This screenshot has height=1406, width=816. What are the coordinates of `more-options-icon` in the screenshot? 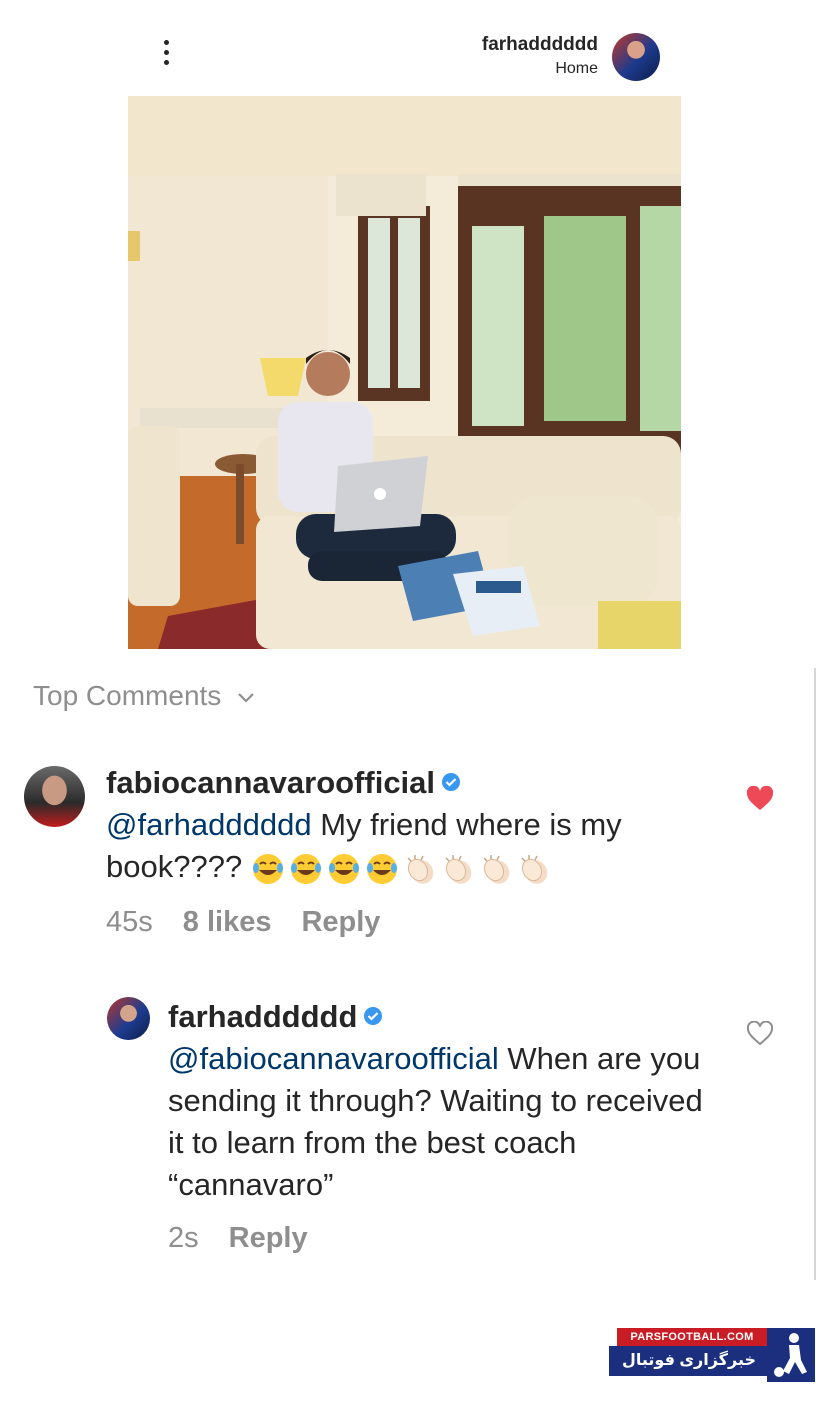 It's located at (166, 57).